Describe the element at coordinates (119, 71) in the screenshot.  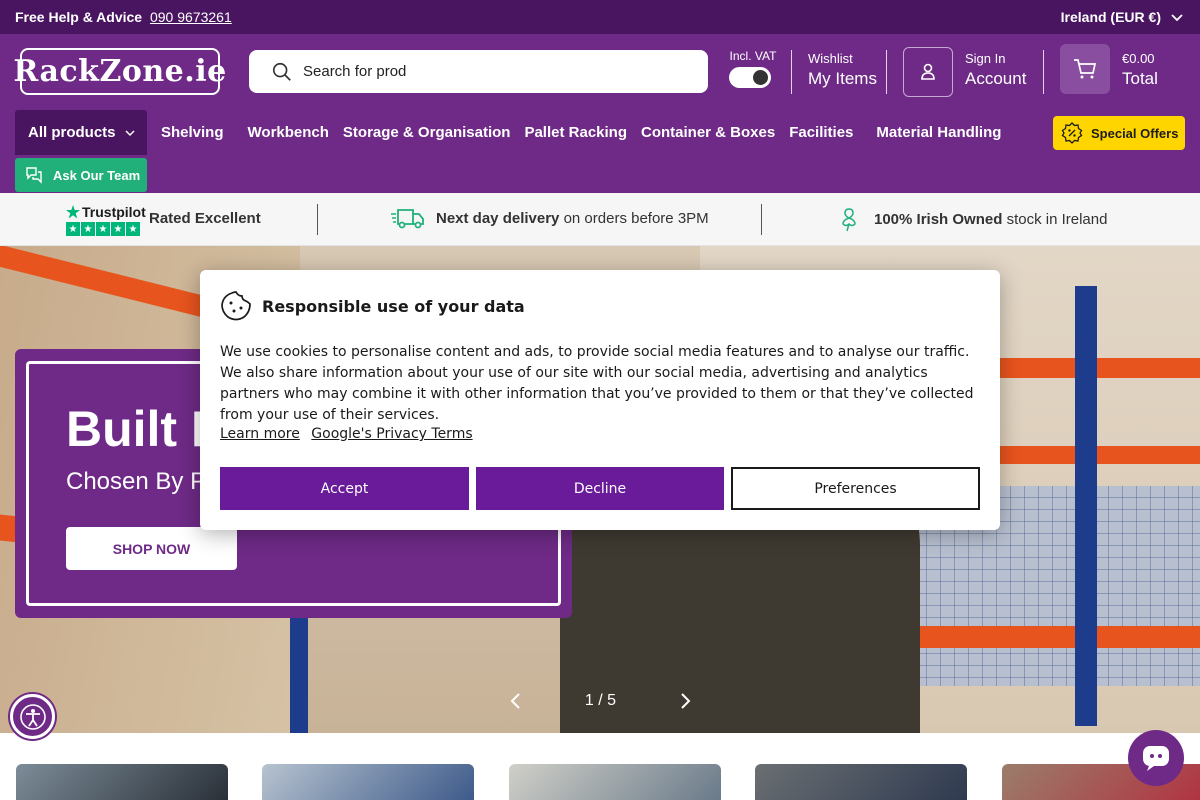
I see `site-logo: RackZone.ie` at that location.